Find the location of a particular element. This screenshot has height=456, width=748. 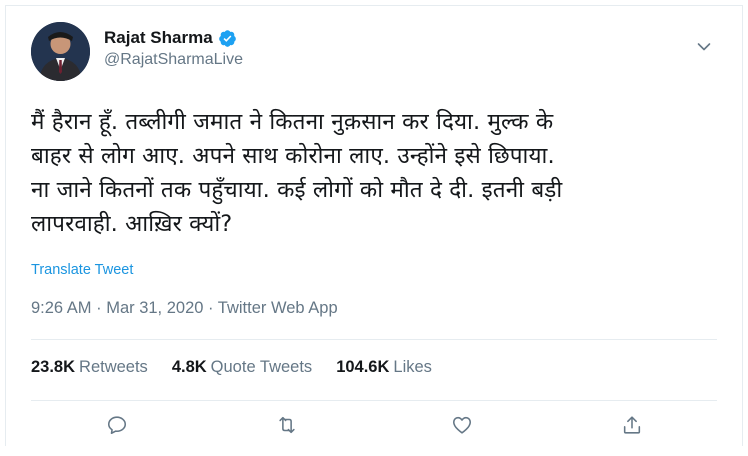

tweet-header: Rajat Sharma @RajatSharmaLive is located at coordinates (376, 52).